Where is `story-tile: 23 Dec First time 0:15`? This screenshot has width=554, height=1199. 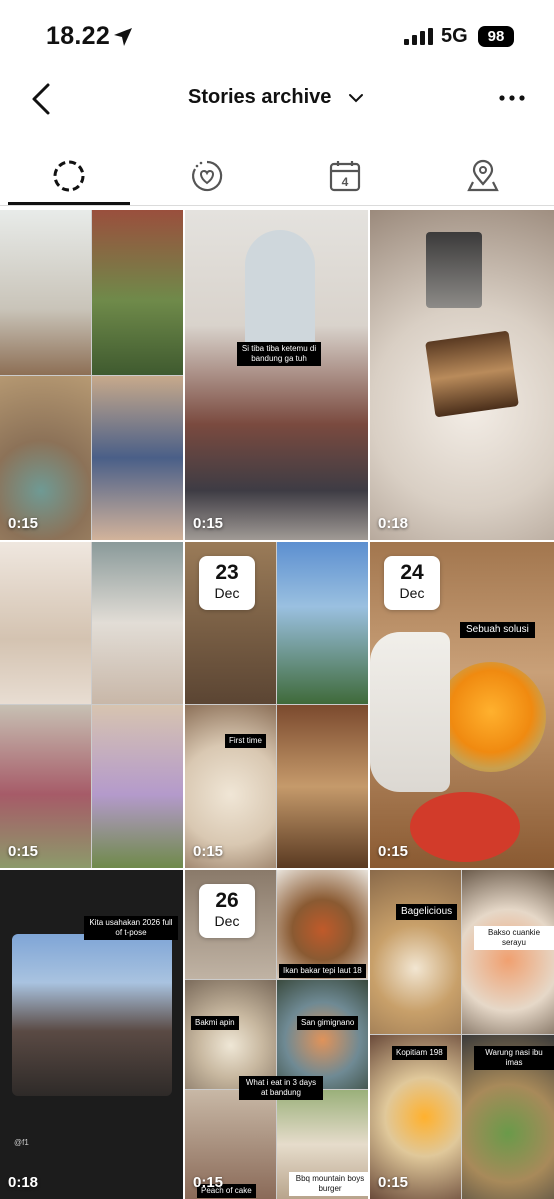 story-tile: 23 Dec First time 0:15 is located at coordinates (276, 705).